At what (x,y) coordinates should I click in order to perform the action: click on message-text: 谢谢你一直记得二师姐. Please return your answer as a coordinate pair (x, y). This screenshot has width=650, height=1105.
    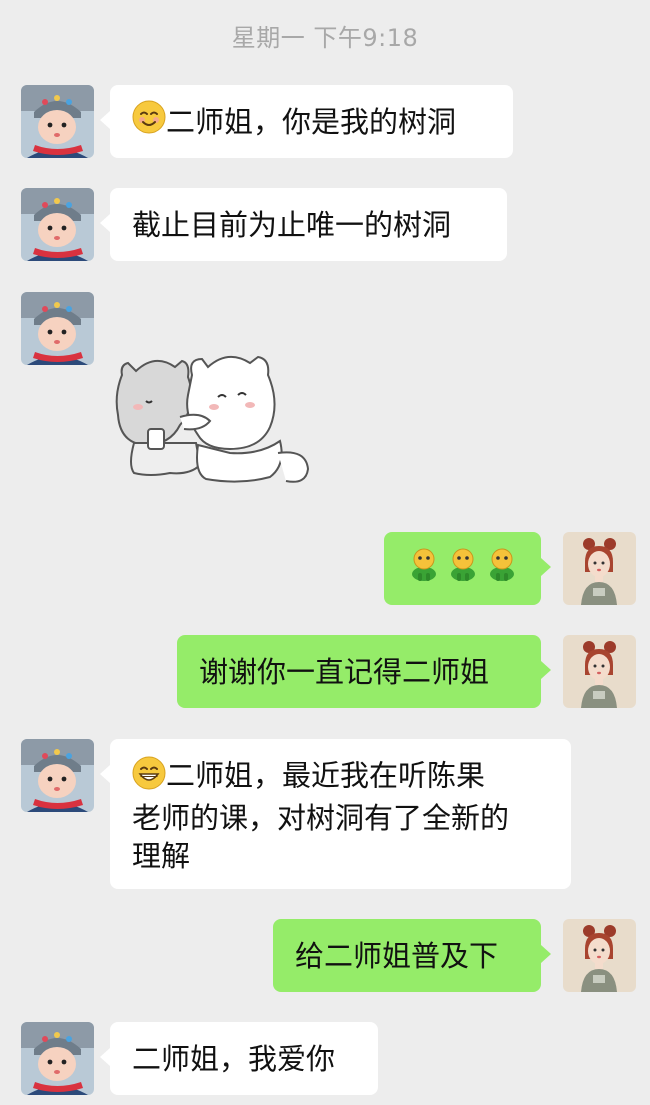
    Looking at the image, I should click on (344, 671).